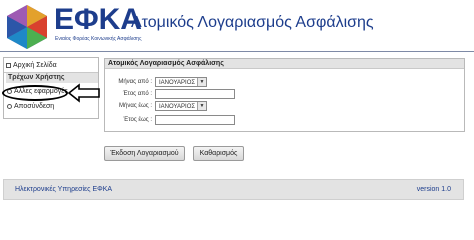 The height and width of the screenshot is (240, 474). Describe the element at coordinates (433, 189) in the screenshot. I see `footer-version: version 1.0` at that location.